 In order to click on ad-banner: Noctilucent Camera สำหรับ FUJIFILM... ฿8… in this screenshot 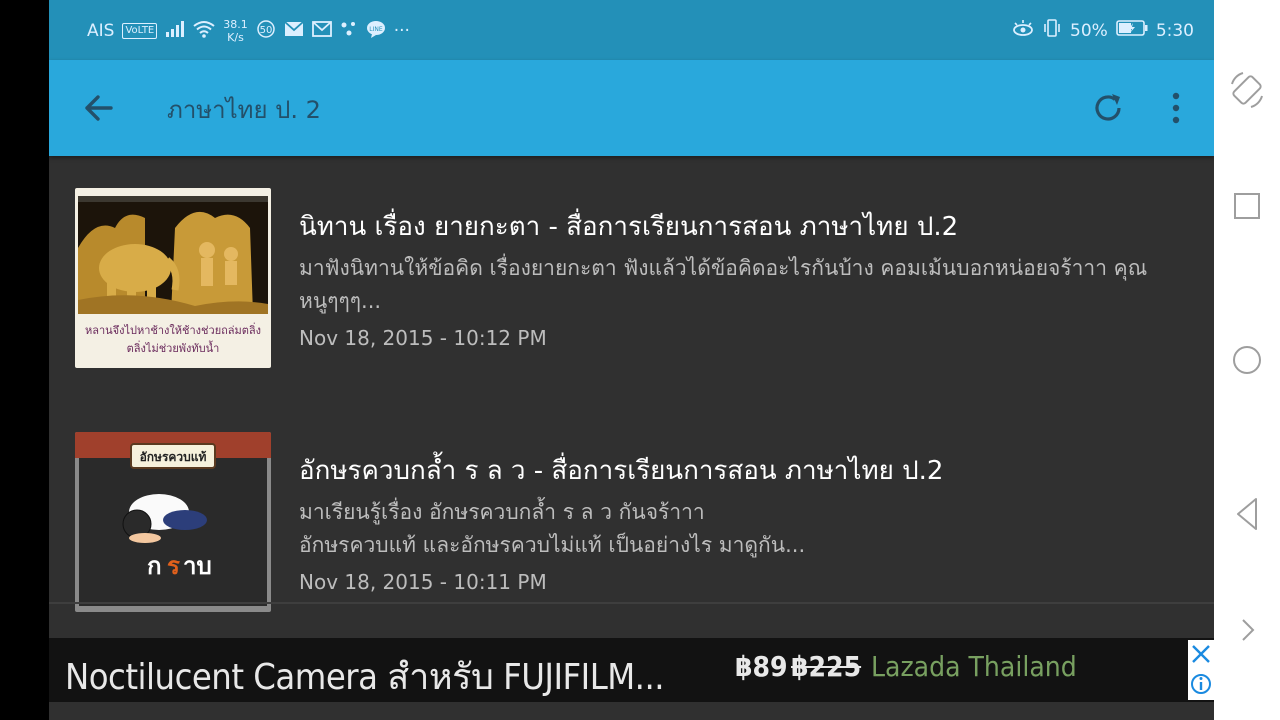, I will do `click(631, 670)`.